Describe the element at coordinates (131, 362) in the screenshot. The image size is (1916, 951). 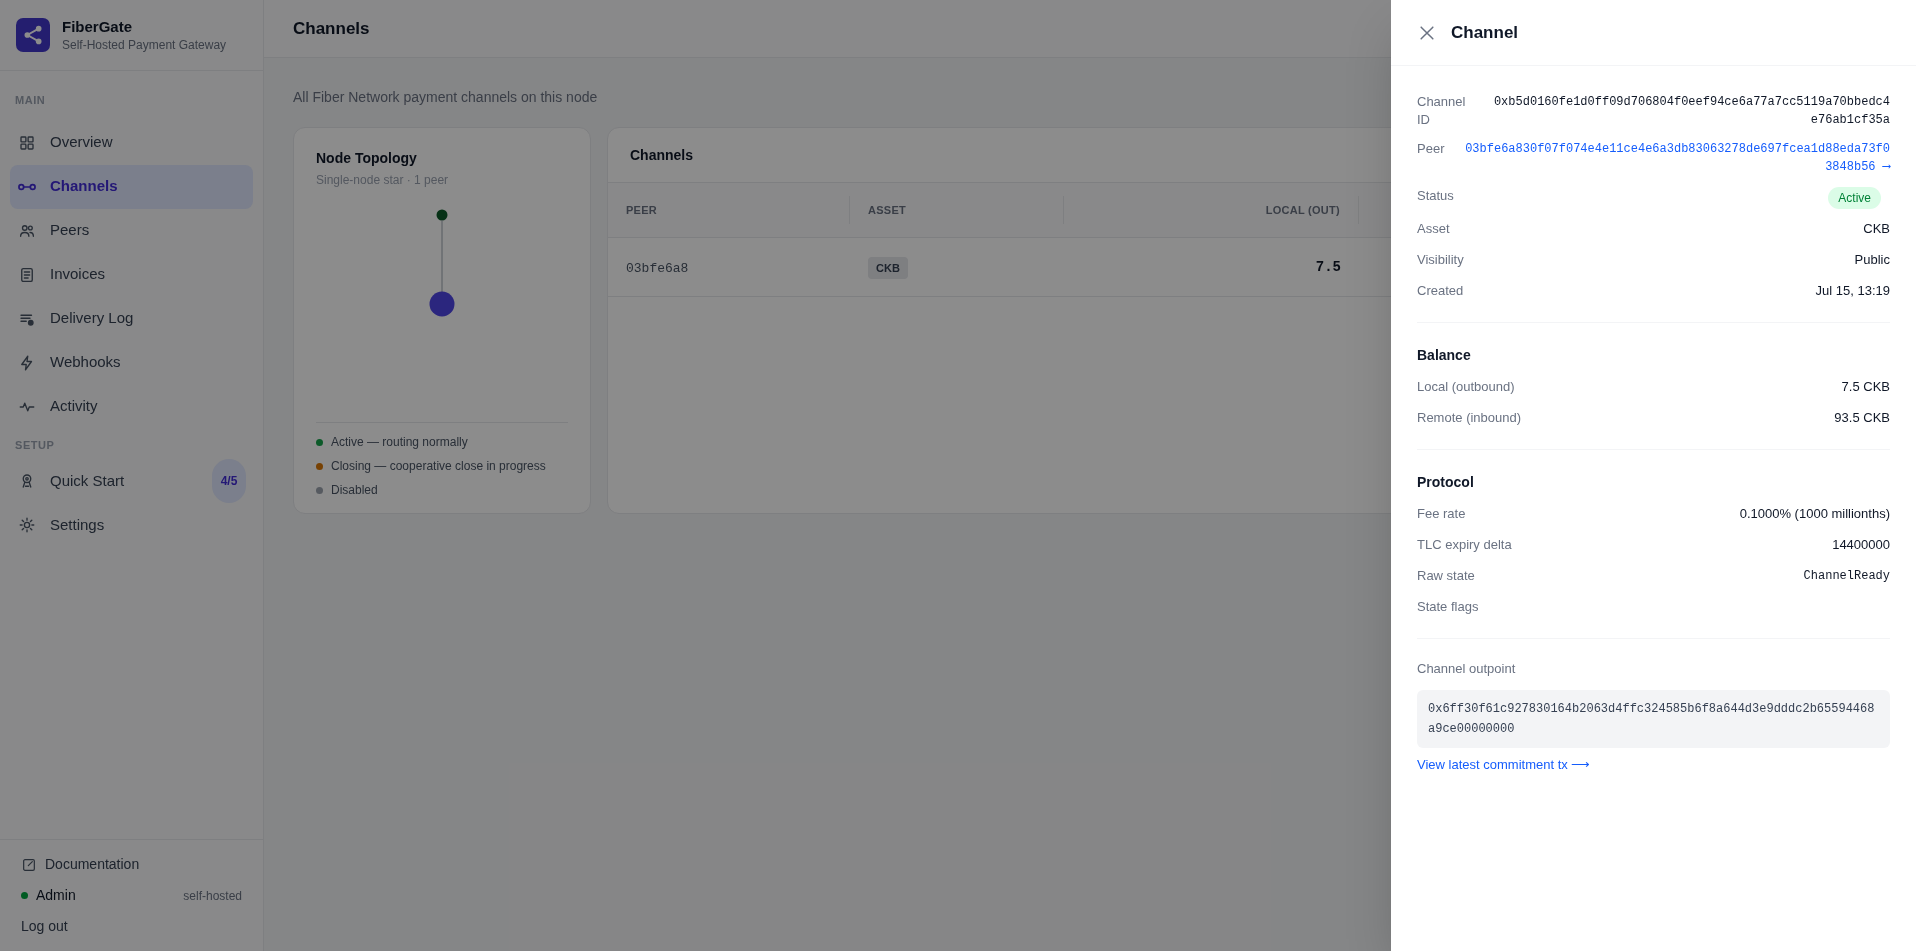
I see `nav-item: Webhooks` at that location.